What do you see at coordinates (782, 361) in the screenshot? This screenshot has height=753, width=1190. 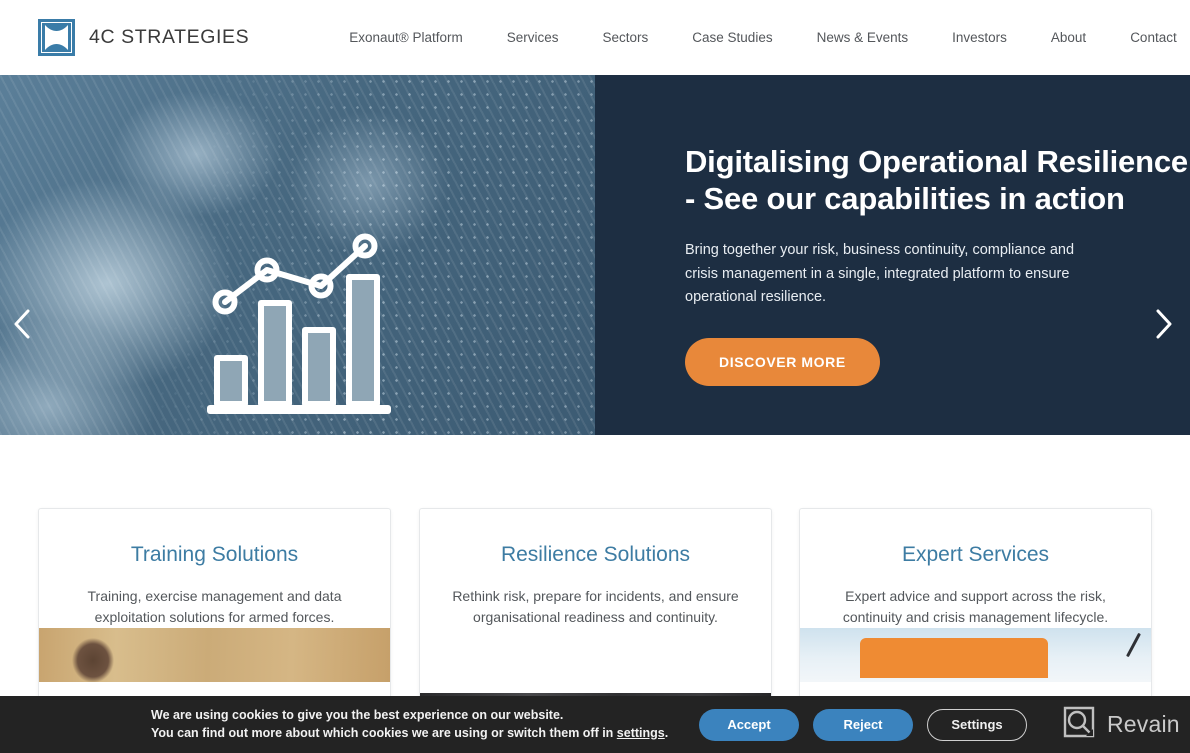 I see `discover-more-button: DISCOVER MORE` at bounding box center [782, 361].